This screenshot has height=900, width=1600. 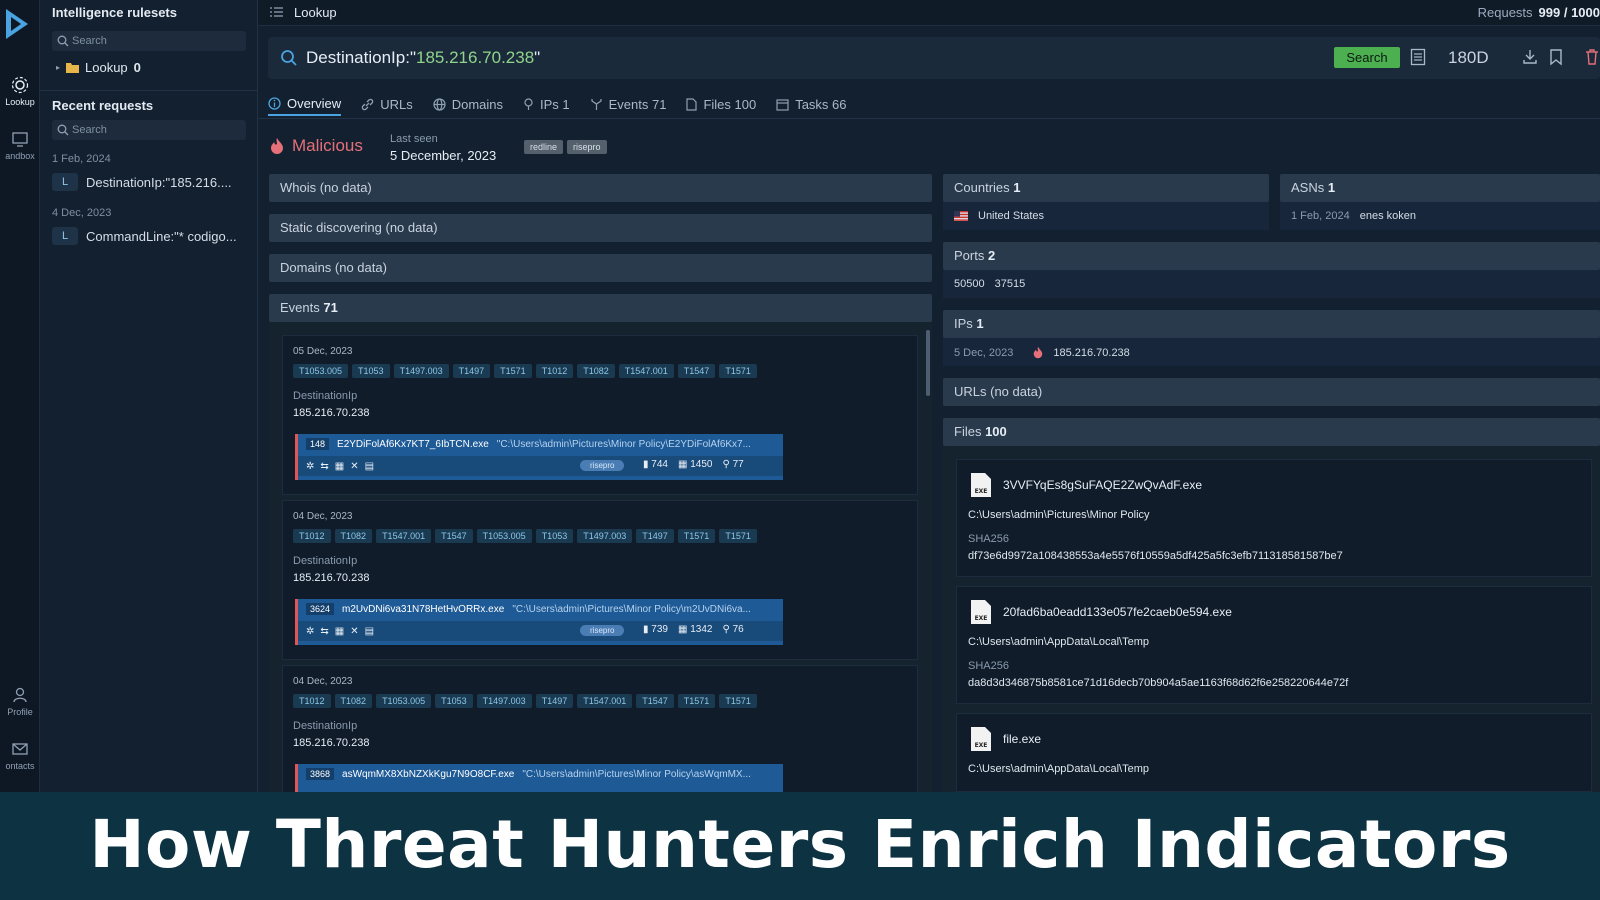 What do you see at coordinates (984, 352) in the screenshot?
I see `ip-date: 5 Dec, 2023` at bounding box center [984, 352].